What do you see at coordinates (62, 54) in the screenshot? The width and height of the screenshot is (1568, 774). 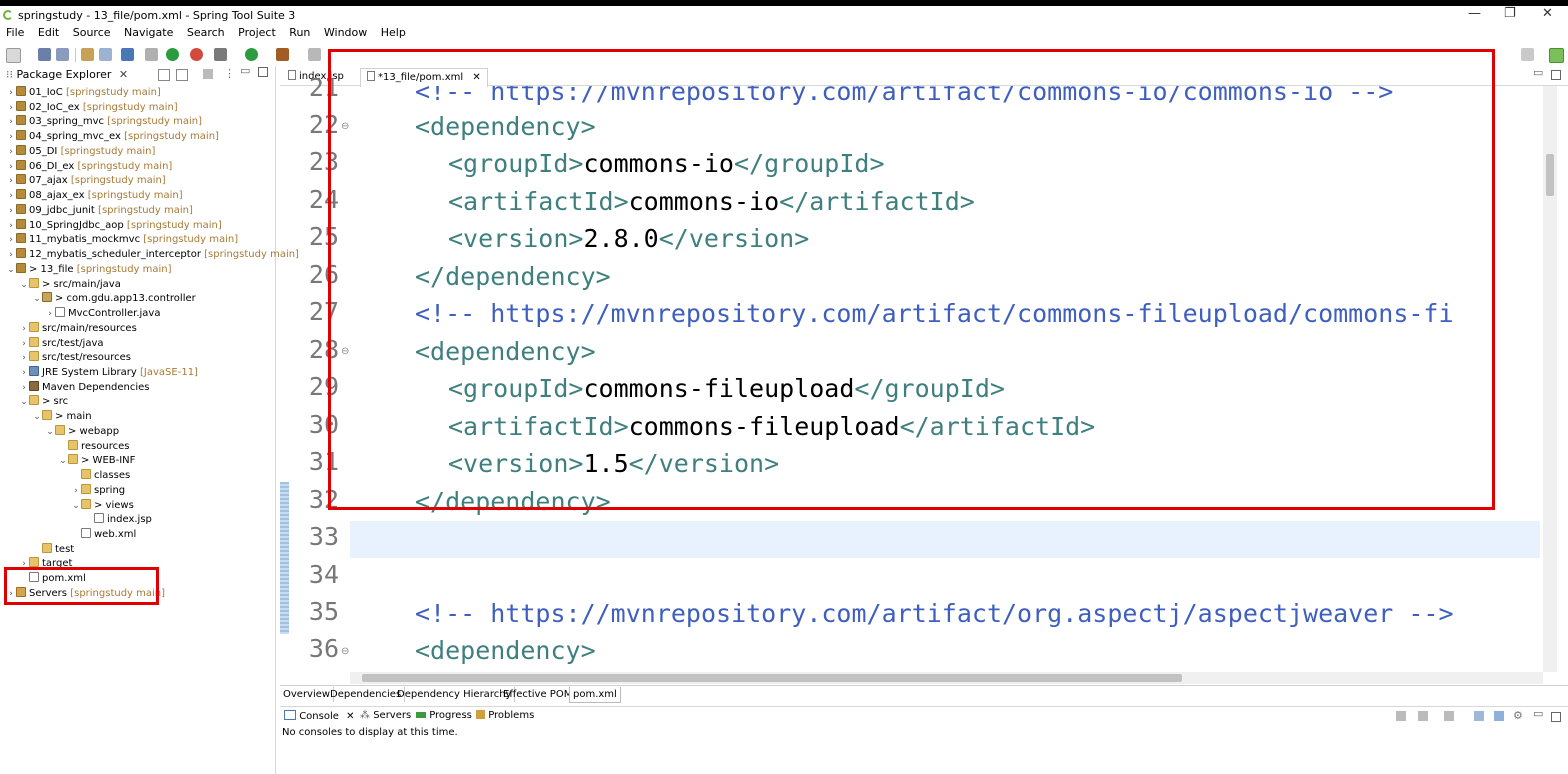 I see `save-all-icon` at bounding box center [62, 54].